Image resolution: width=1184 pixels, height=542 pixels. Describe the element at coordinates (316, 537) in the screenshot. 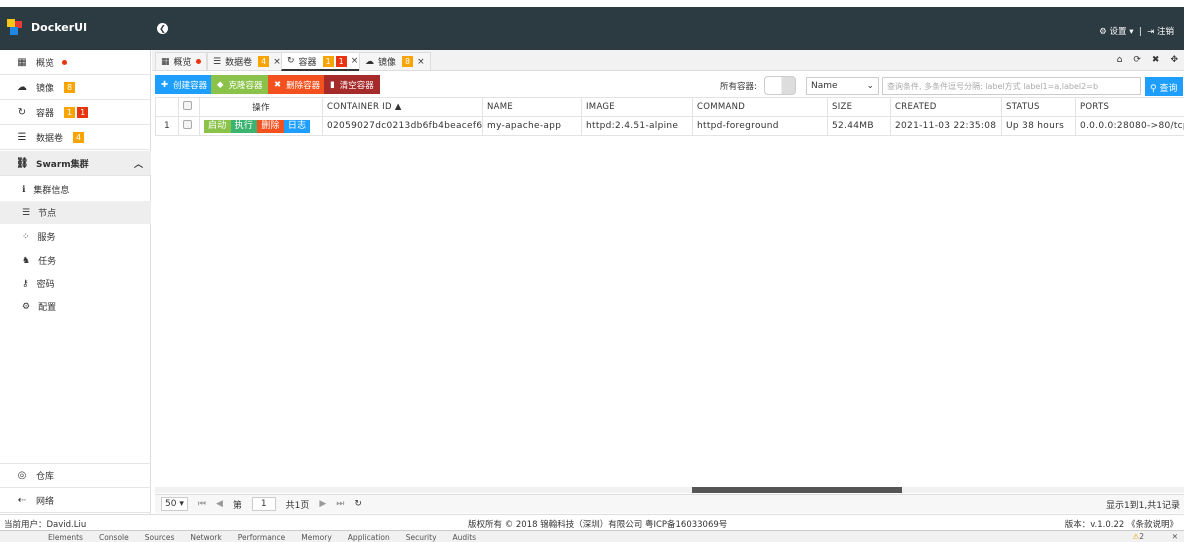

I see `devtools-tab: Memory` at that location.